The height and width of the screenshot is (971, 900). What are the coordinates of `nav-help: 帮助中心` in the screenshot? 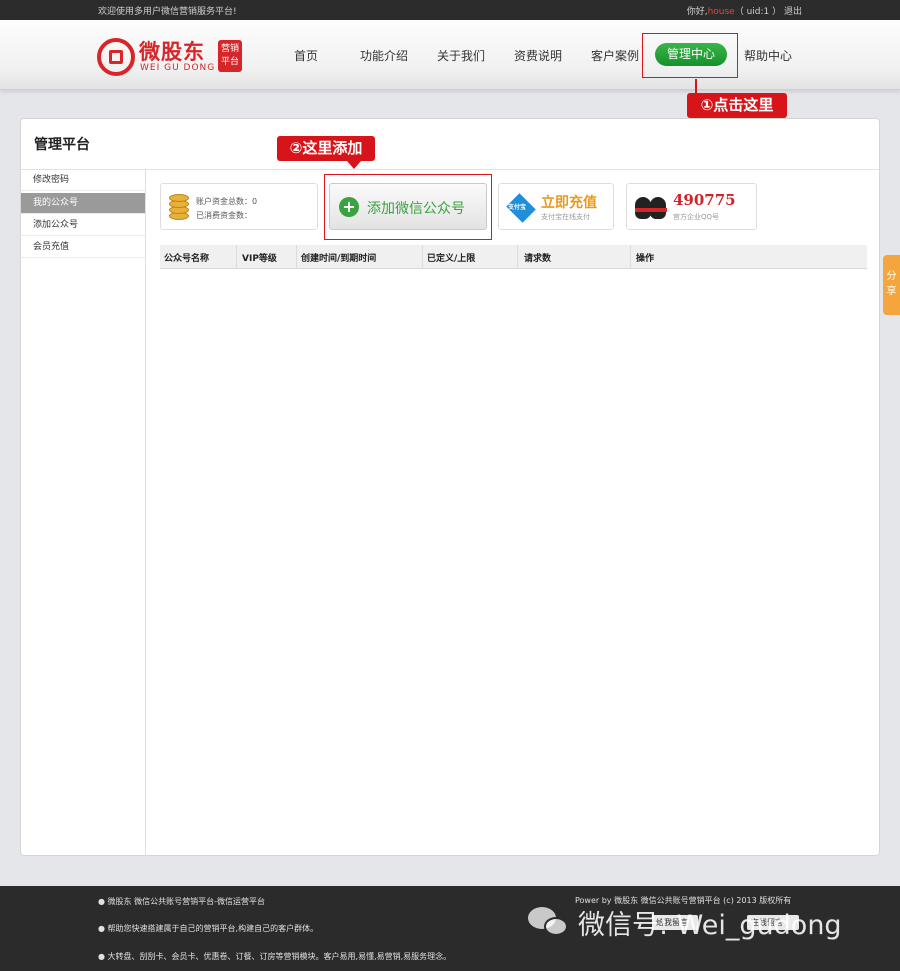 It's located at (768, 55).